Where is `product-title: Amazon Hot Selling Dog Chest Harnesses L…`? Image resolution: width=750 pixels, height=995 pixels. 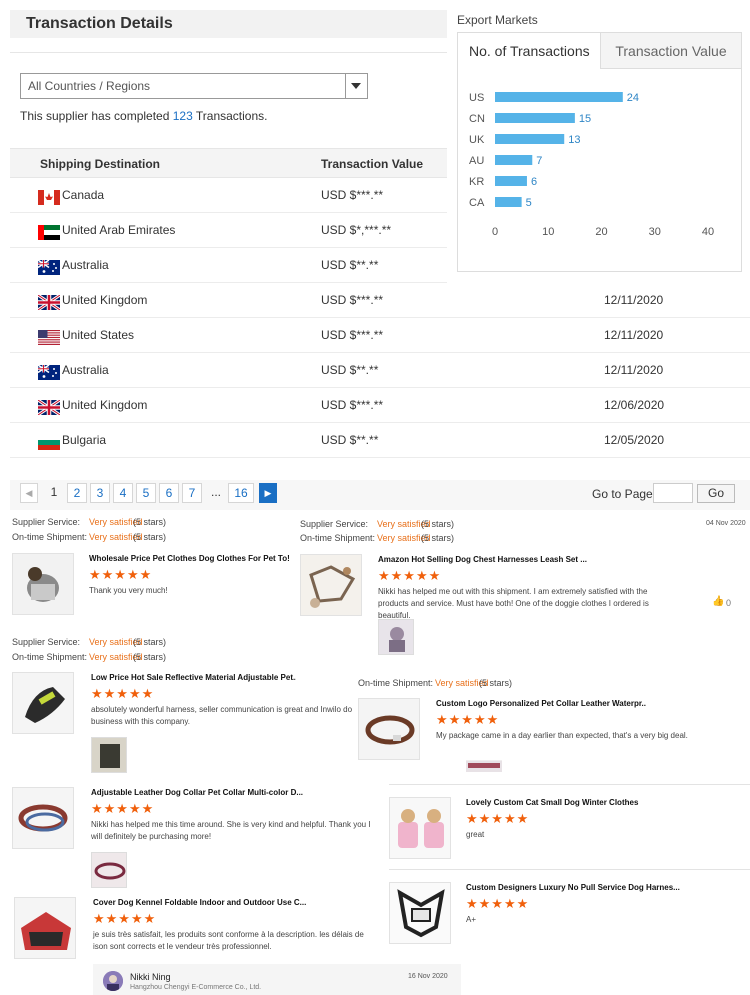
product-title: Amazon Hot Selling Dog Chest Harnesses L… is located at coordinates (483, 559).